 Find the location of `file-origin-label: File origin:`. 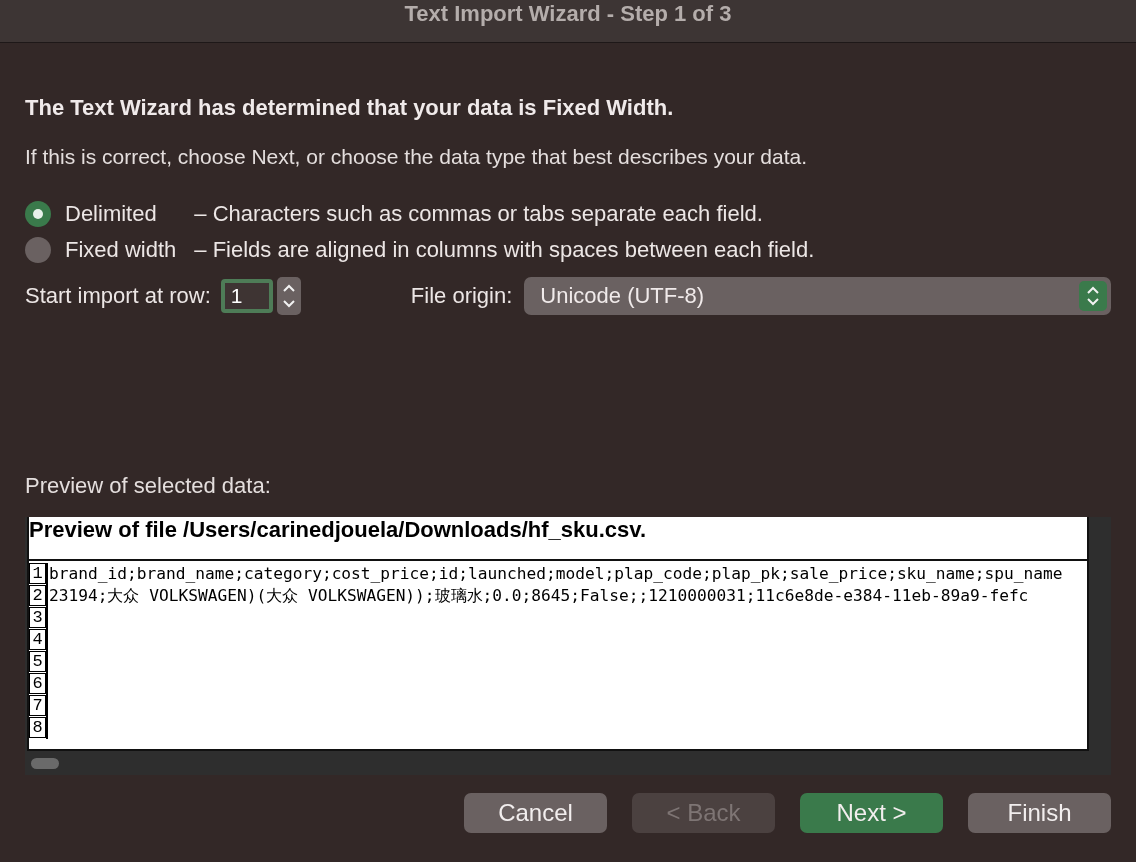

file-origin-label: File origin: is located at coordinates (461, 296).